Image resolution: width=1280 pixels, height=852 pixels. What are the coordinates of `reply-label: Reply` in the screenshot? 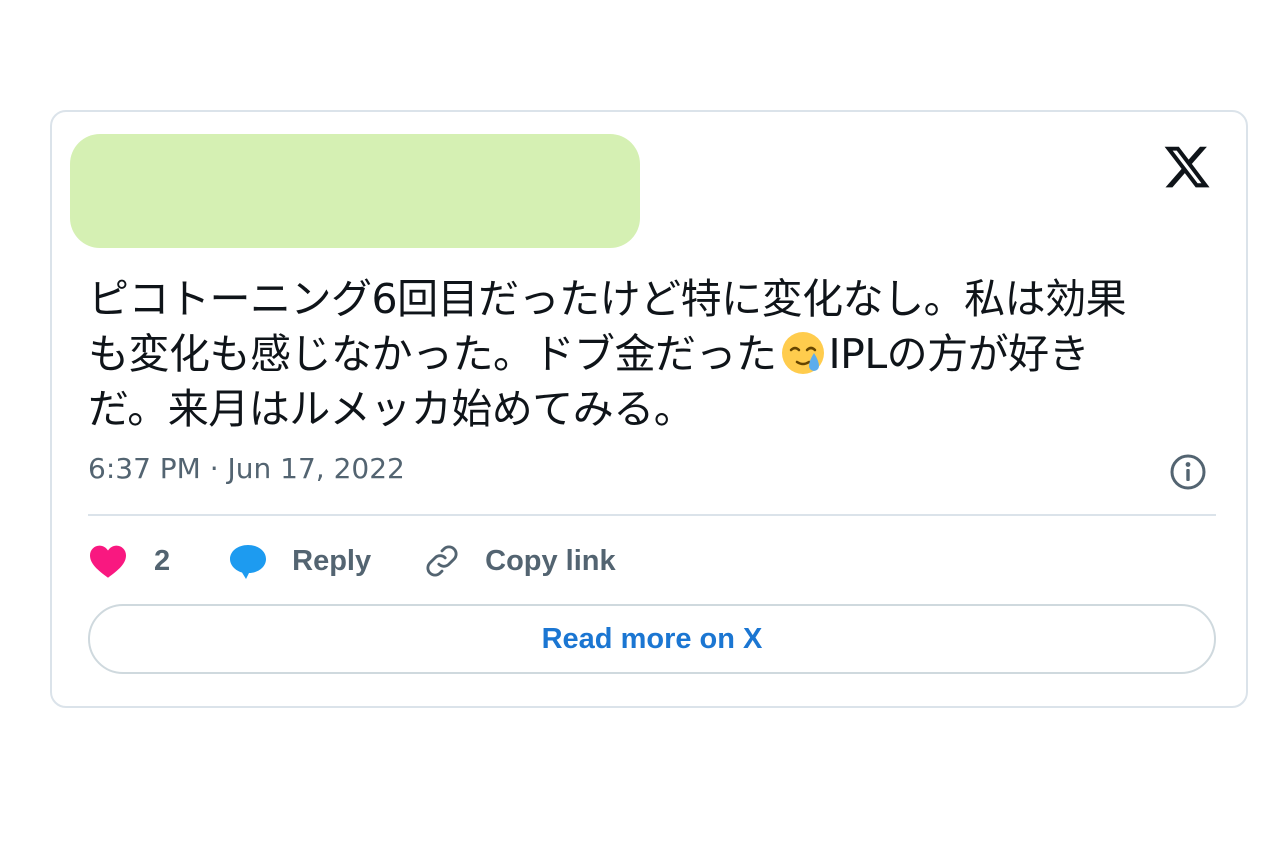 It's located at (332, 560).